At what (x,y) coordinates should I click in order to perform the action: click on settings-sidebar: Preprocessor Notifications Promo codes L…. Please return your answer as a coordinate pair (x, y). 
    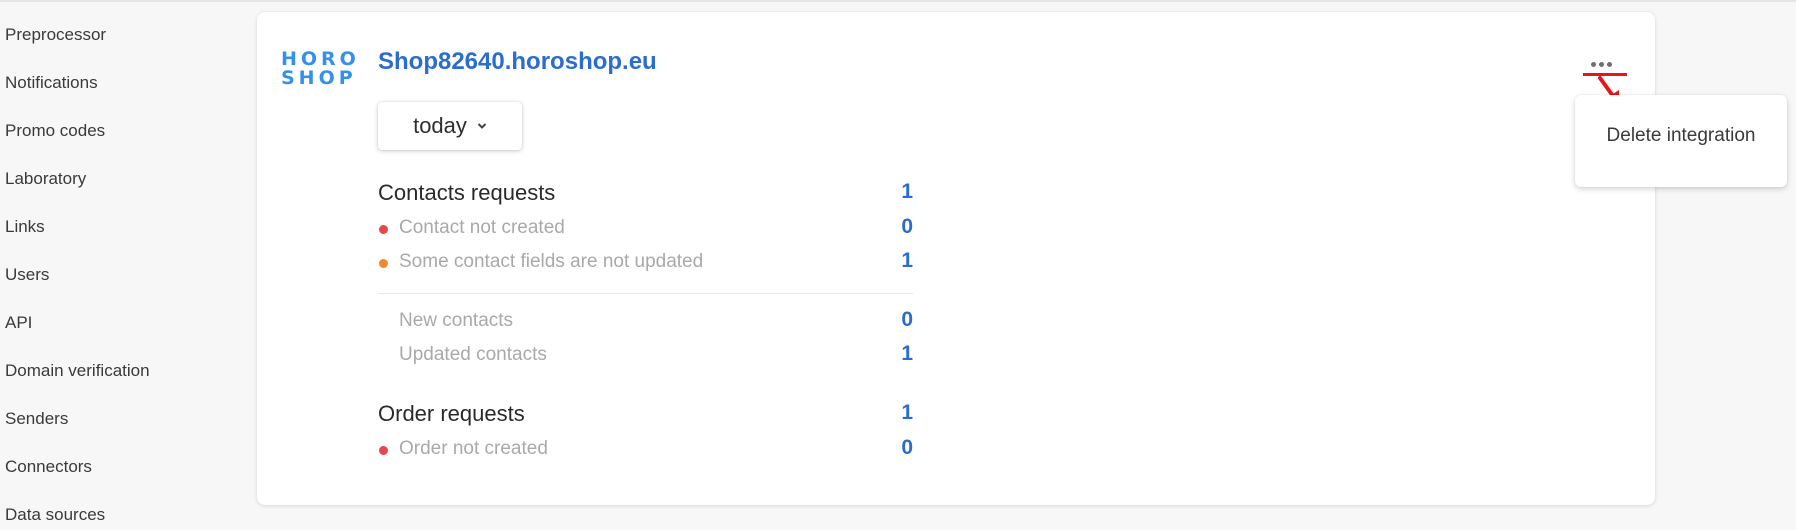
    Looking at the image, I should click on (125, 265).